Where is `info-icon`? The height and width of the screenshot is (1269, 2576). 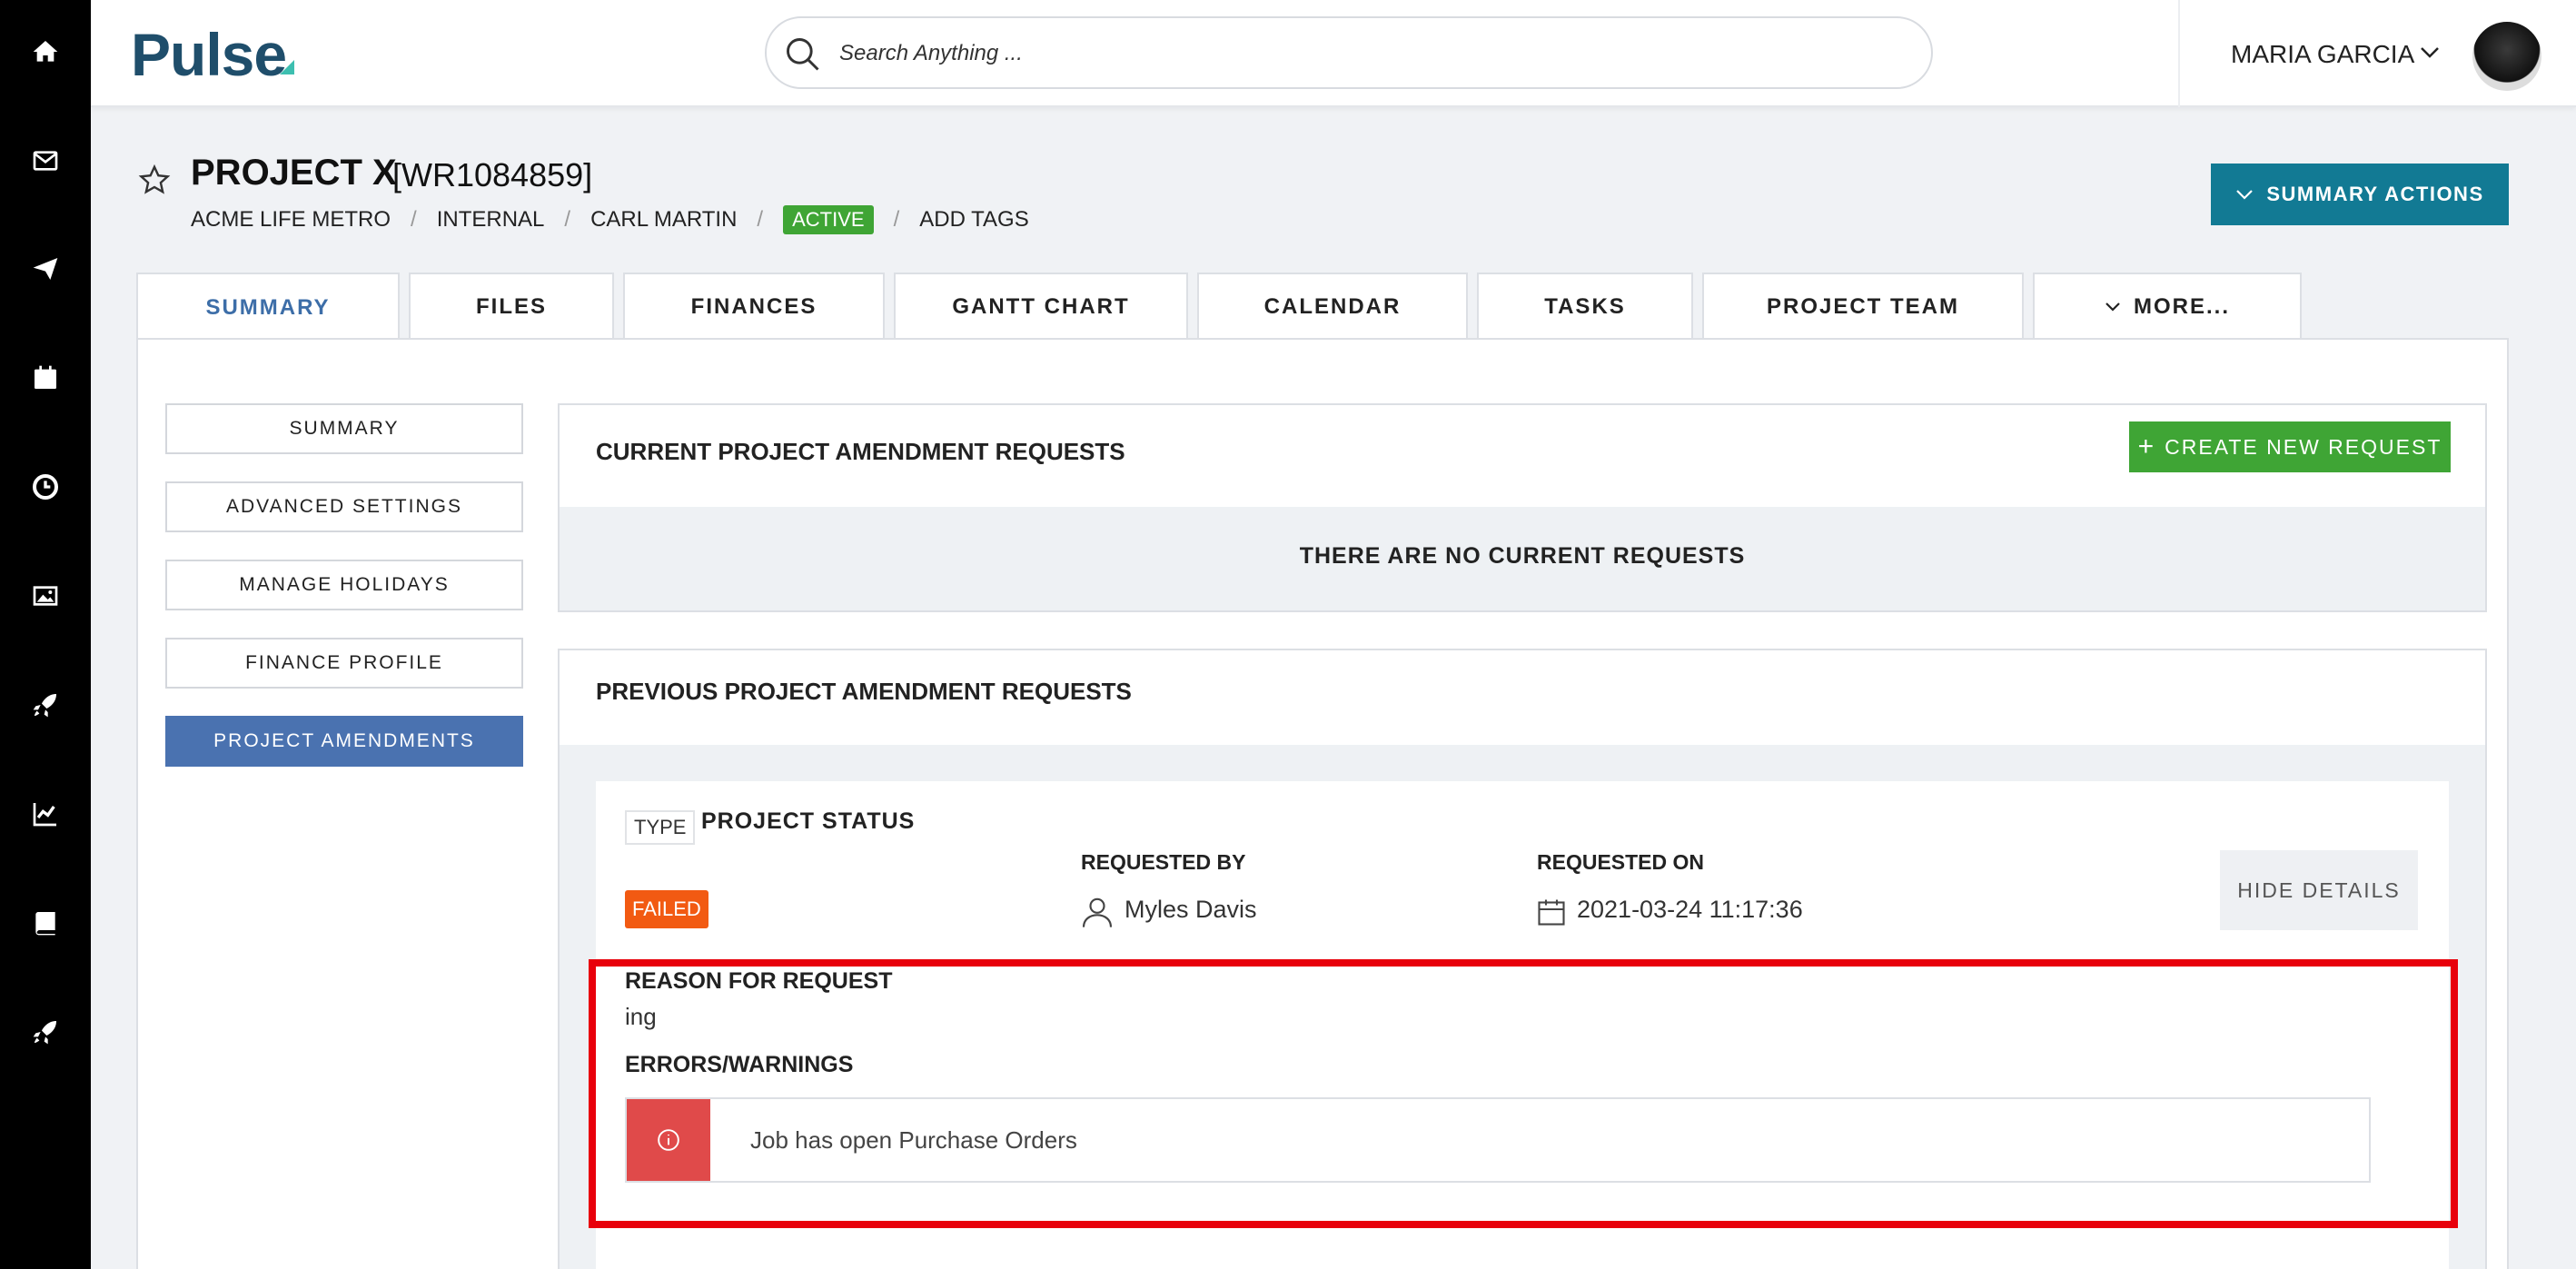 info-icon is located at coordinates (668, 1140).